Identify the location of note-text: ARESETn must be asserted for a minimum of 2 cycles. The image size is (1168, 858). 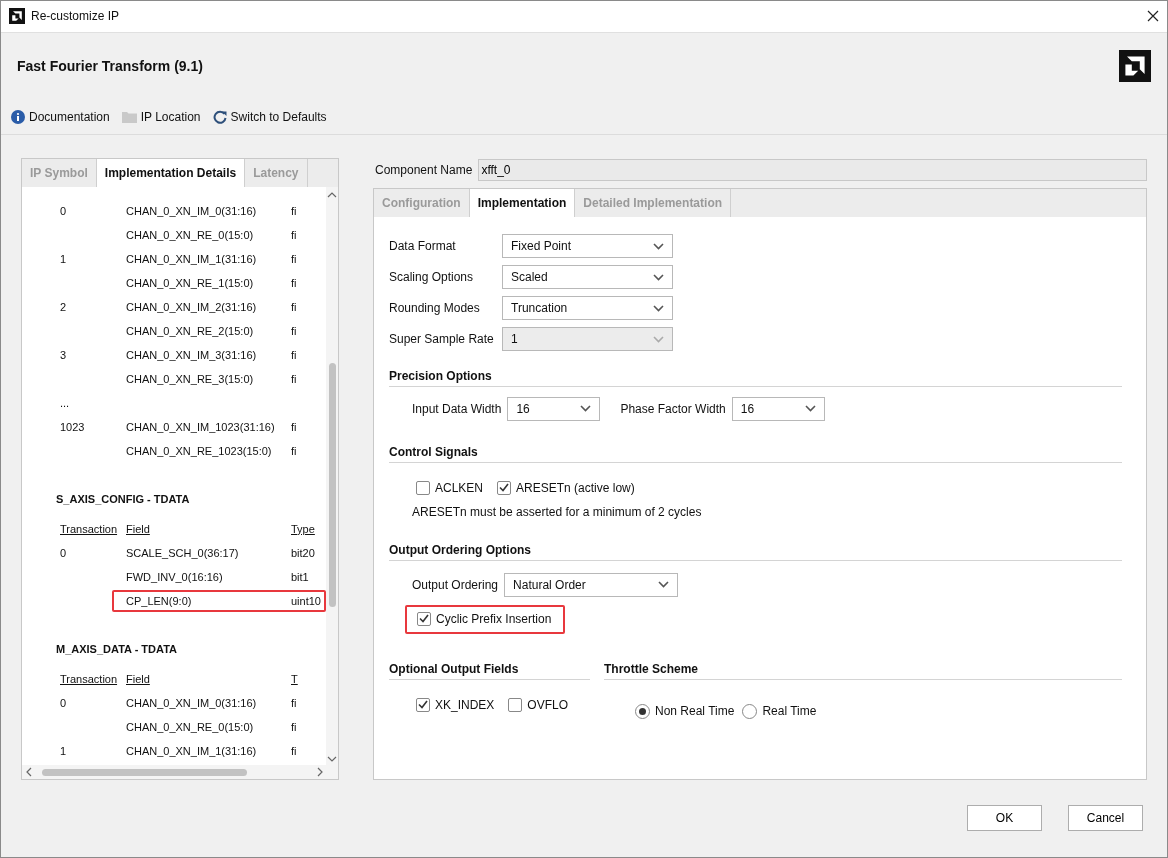
(557, 511).